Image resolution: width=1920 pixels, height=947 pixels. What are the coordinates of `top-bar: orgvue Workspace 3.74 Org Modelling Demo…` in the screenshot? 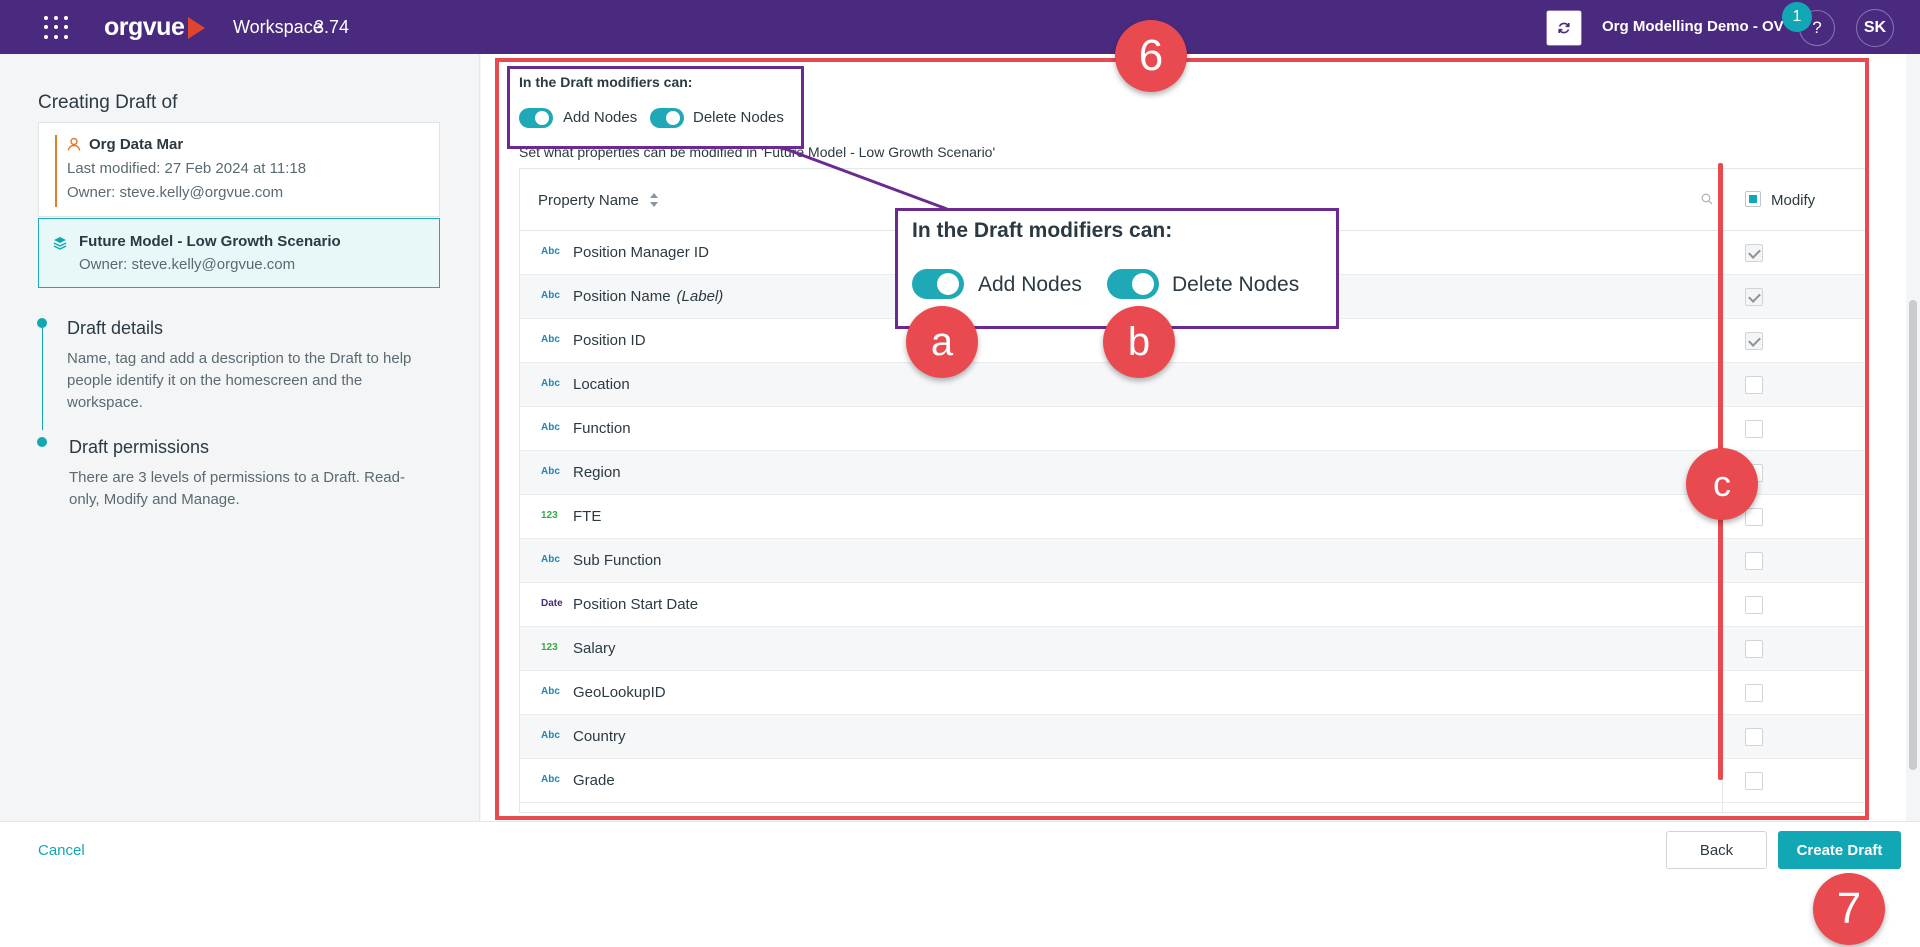 It's located at (960, 27).